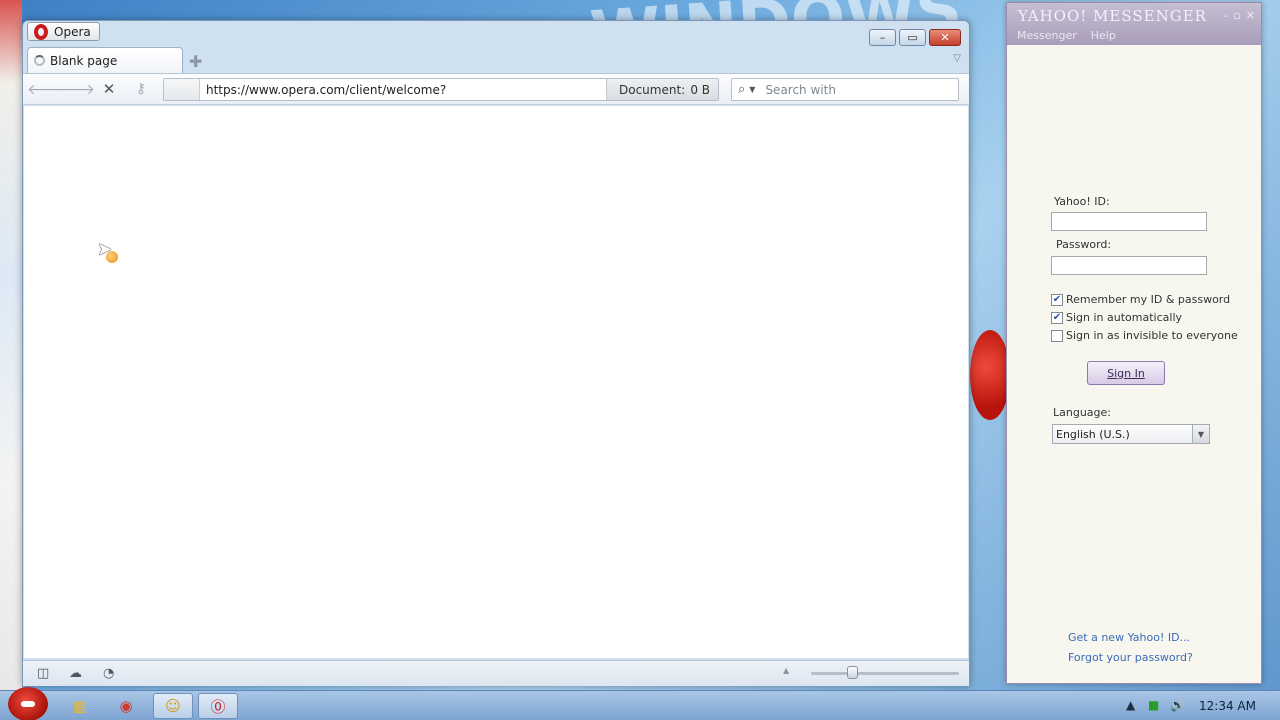 This screenshot has width=1280, height=720. I want to click on language-value: English (U.S.), so click(1093, 434).